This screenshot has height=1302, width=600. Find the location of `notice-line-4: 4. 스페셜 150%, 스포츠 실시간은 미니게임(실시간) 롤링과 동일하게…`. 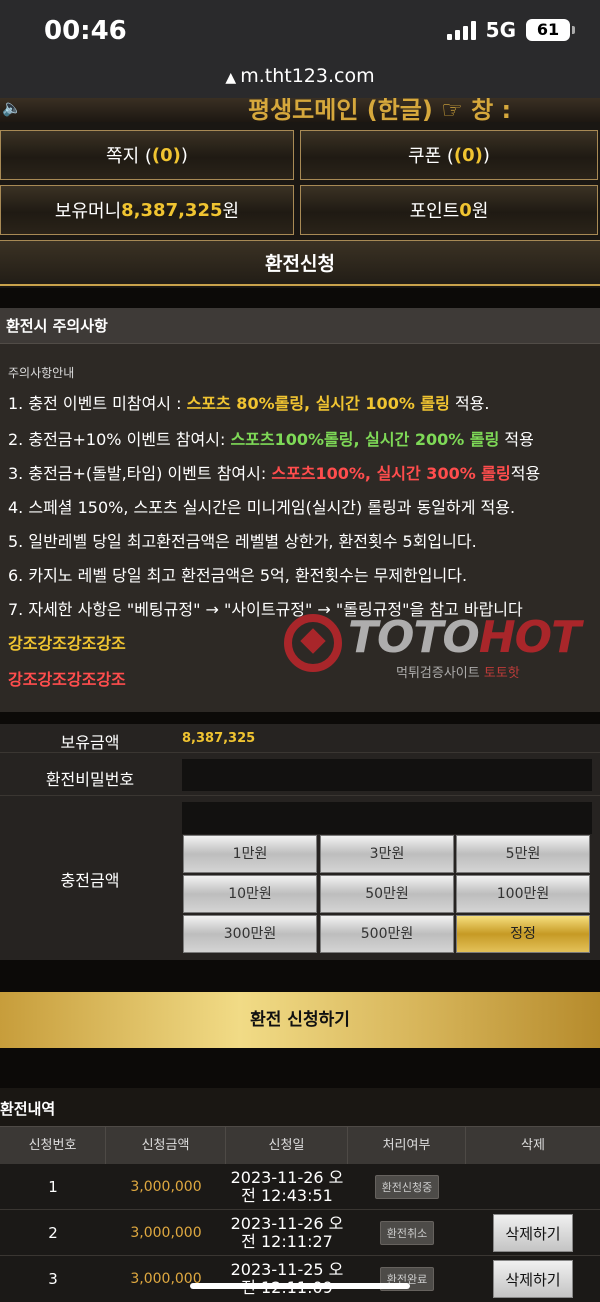

notice-line-4: 4. 스페셜 150%, 스포츠 실시간은 미니게임(실시간) 롤링과 동일하게… is located at coordinates (262, 507).